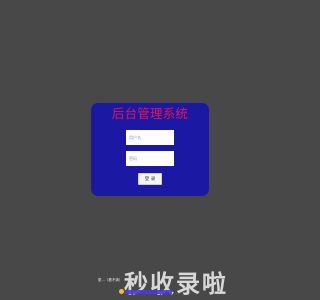 The width and height of the screenshot is (320, 300). What do you see at coordinates (186, 280) in the screenshot?
I see `watermark-overlay: 秒收录啦 更...（看不清）` at bounding box center [186, 280].